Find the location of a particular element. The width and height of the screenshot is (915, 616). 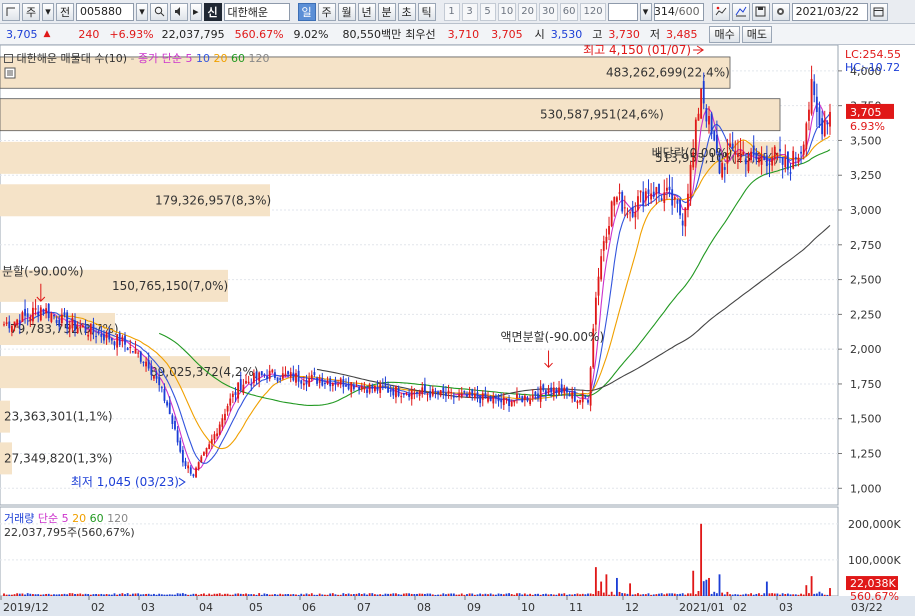

period-tab-month: 월 is located at coordinates (346, 11).